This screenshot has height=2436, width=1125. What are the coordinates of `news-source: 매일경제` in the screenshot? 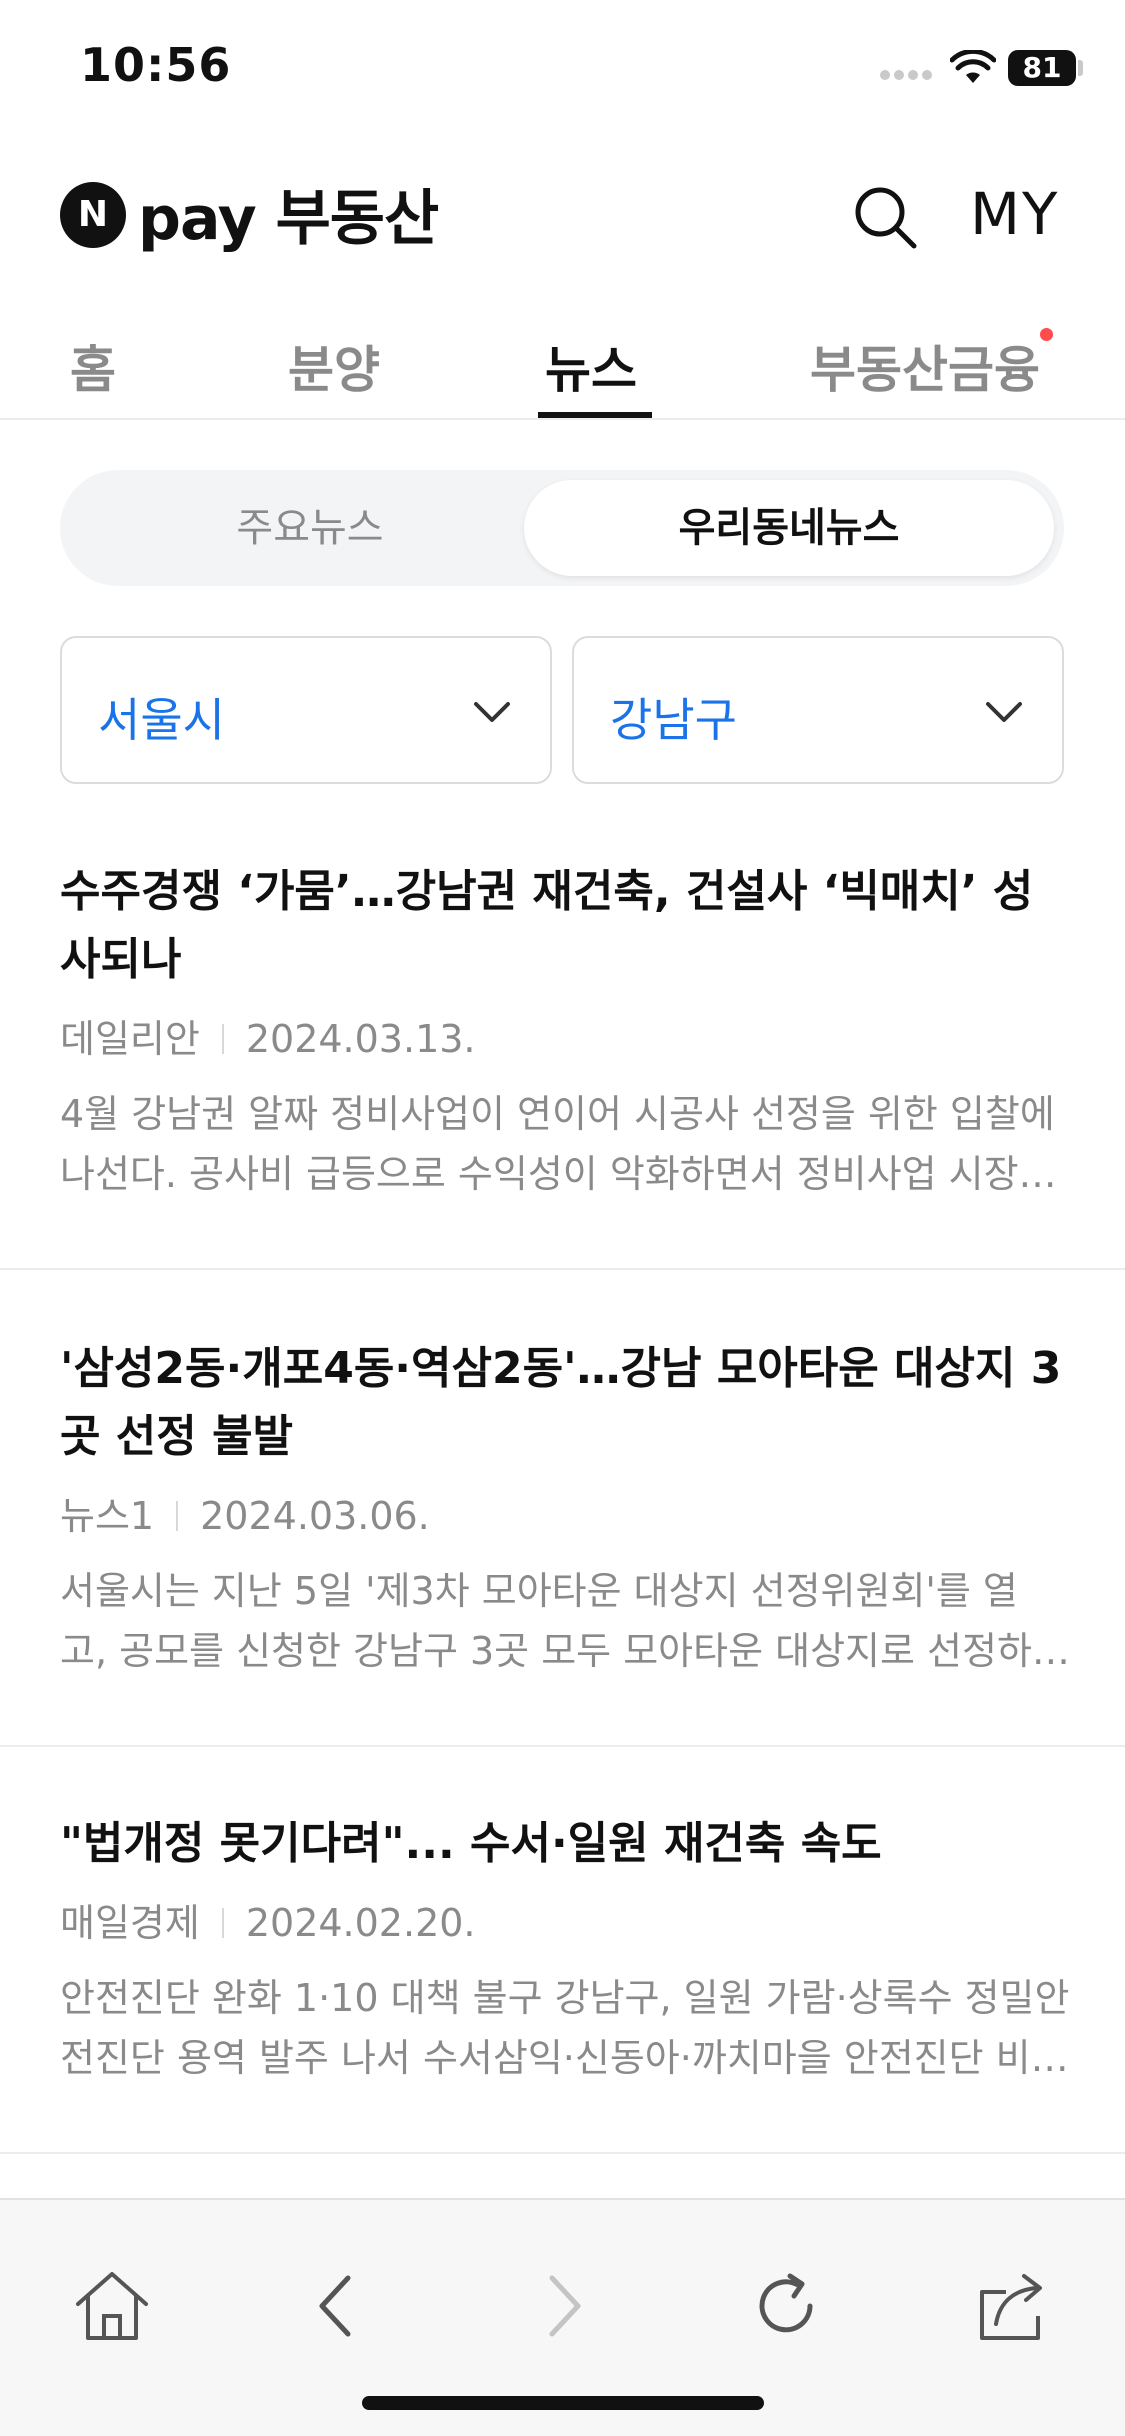 It's located at (130, 1923).